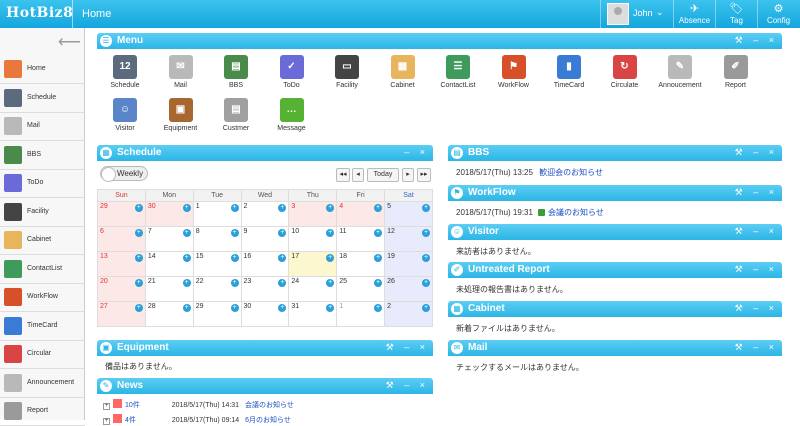  I want to click on calendar-day: 16 +, so click(265, 264).